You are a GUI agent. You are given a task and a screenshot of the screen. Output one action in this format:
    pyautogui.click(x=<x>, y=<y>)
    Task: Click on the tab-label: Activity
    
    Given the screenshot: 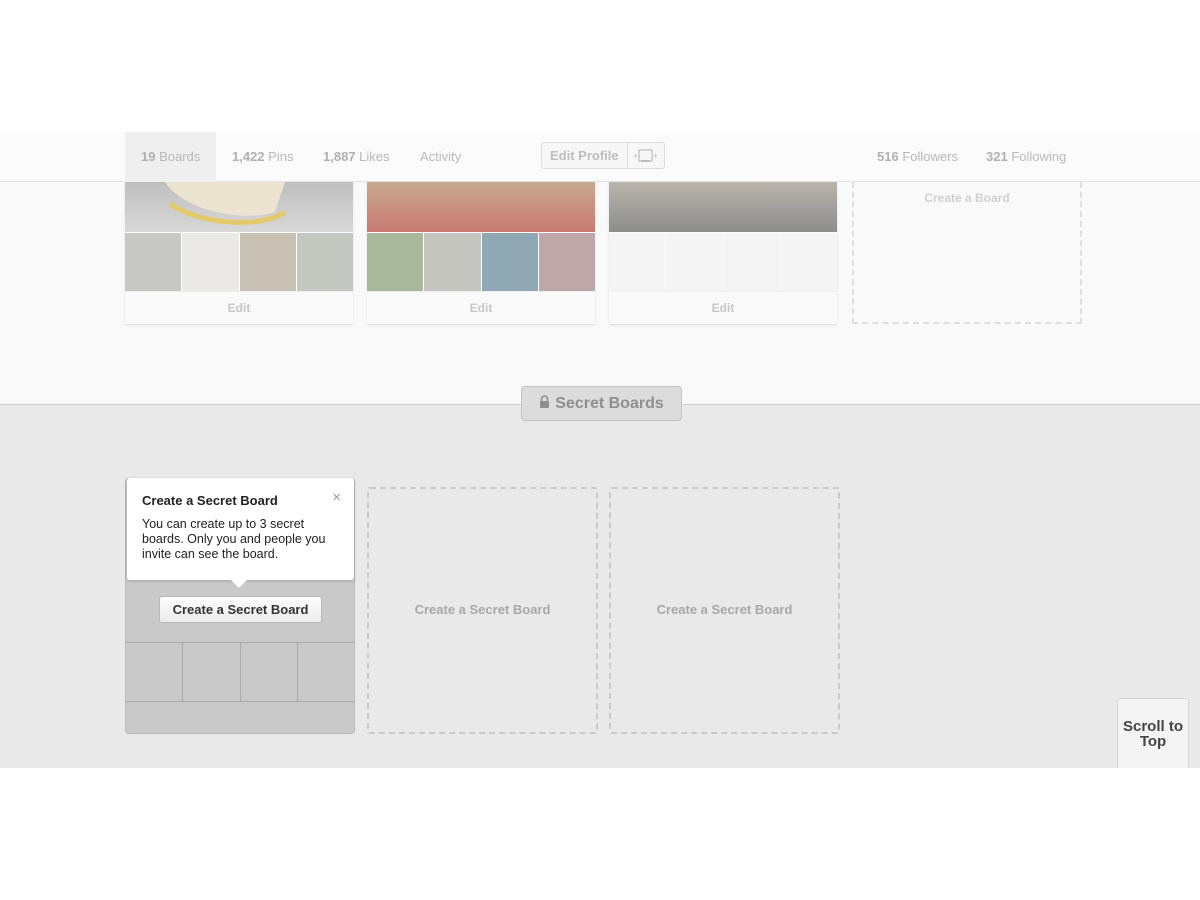 What is the action you would take?
    pyautogui.click(x=441, y=156)
    